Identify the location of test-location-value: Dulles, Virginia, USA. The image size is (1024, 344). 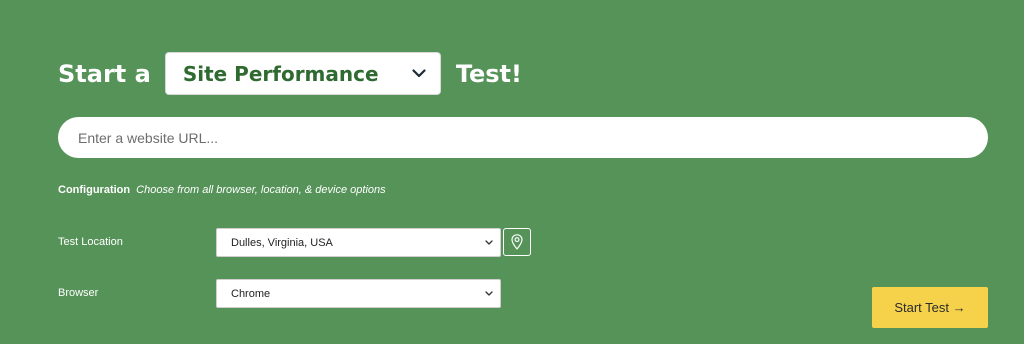
(282, 242).